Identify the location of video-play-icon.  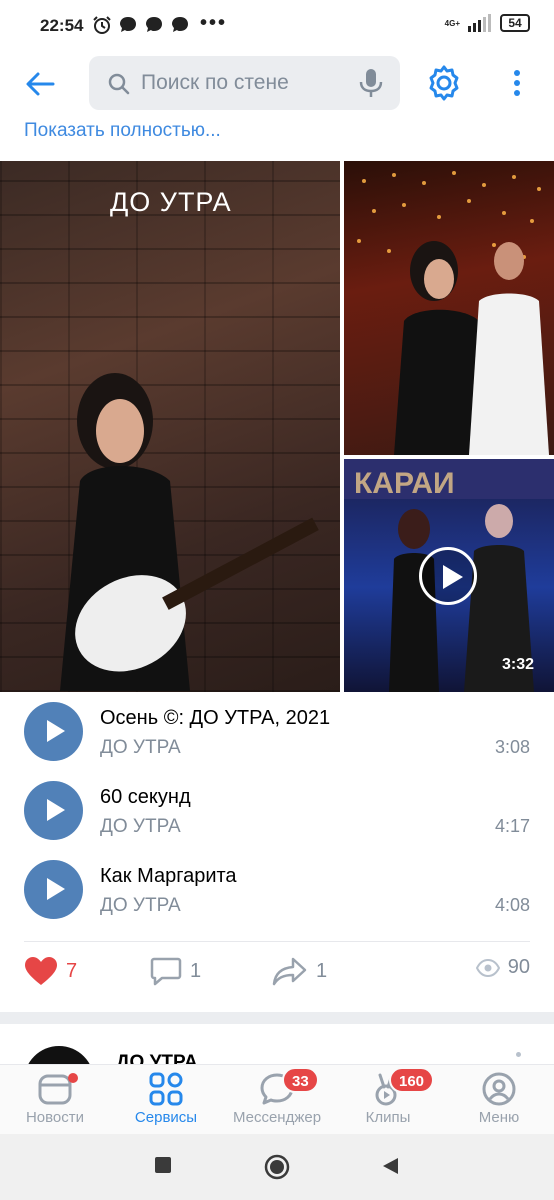
(448, 576).